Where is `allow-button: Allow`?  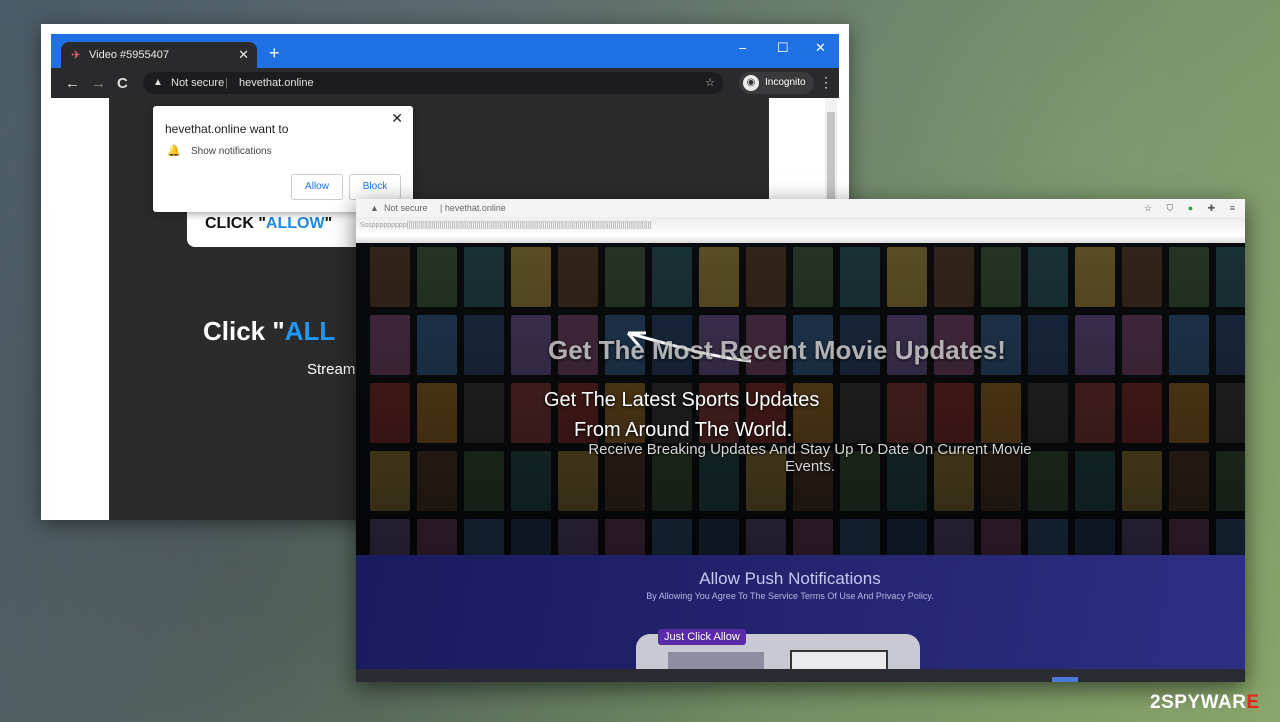
allow-button: Allow is located at coordinates (317, 187).